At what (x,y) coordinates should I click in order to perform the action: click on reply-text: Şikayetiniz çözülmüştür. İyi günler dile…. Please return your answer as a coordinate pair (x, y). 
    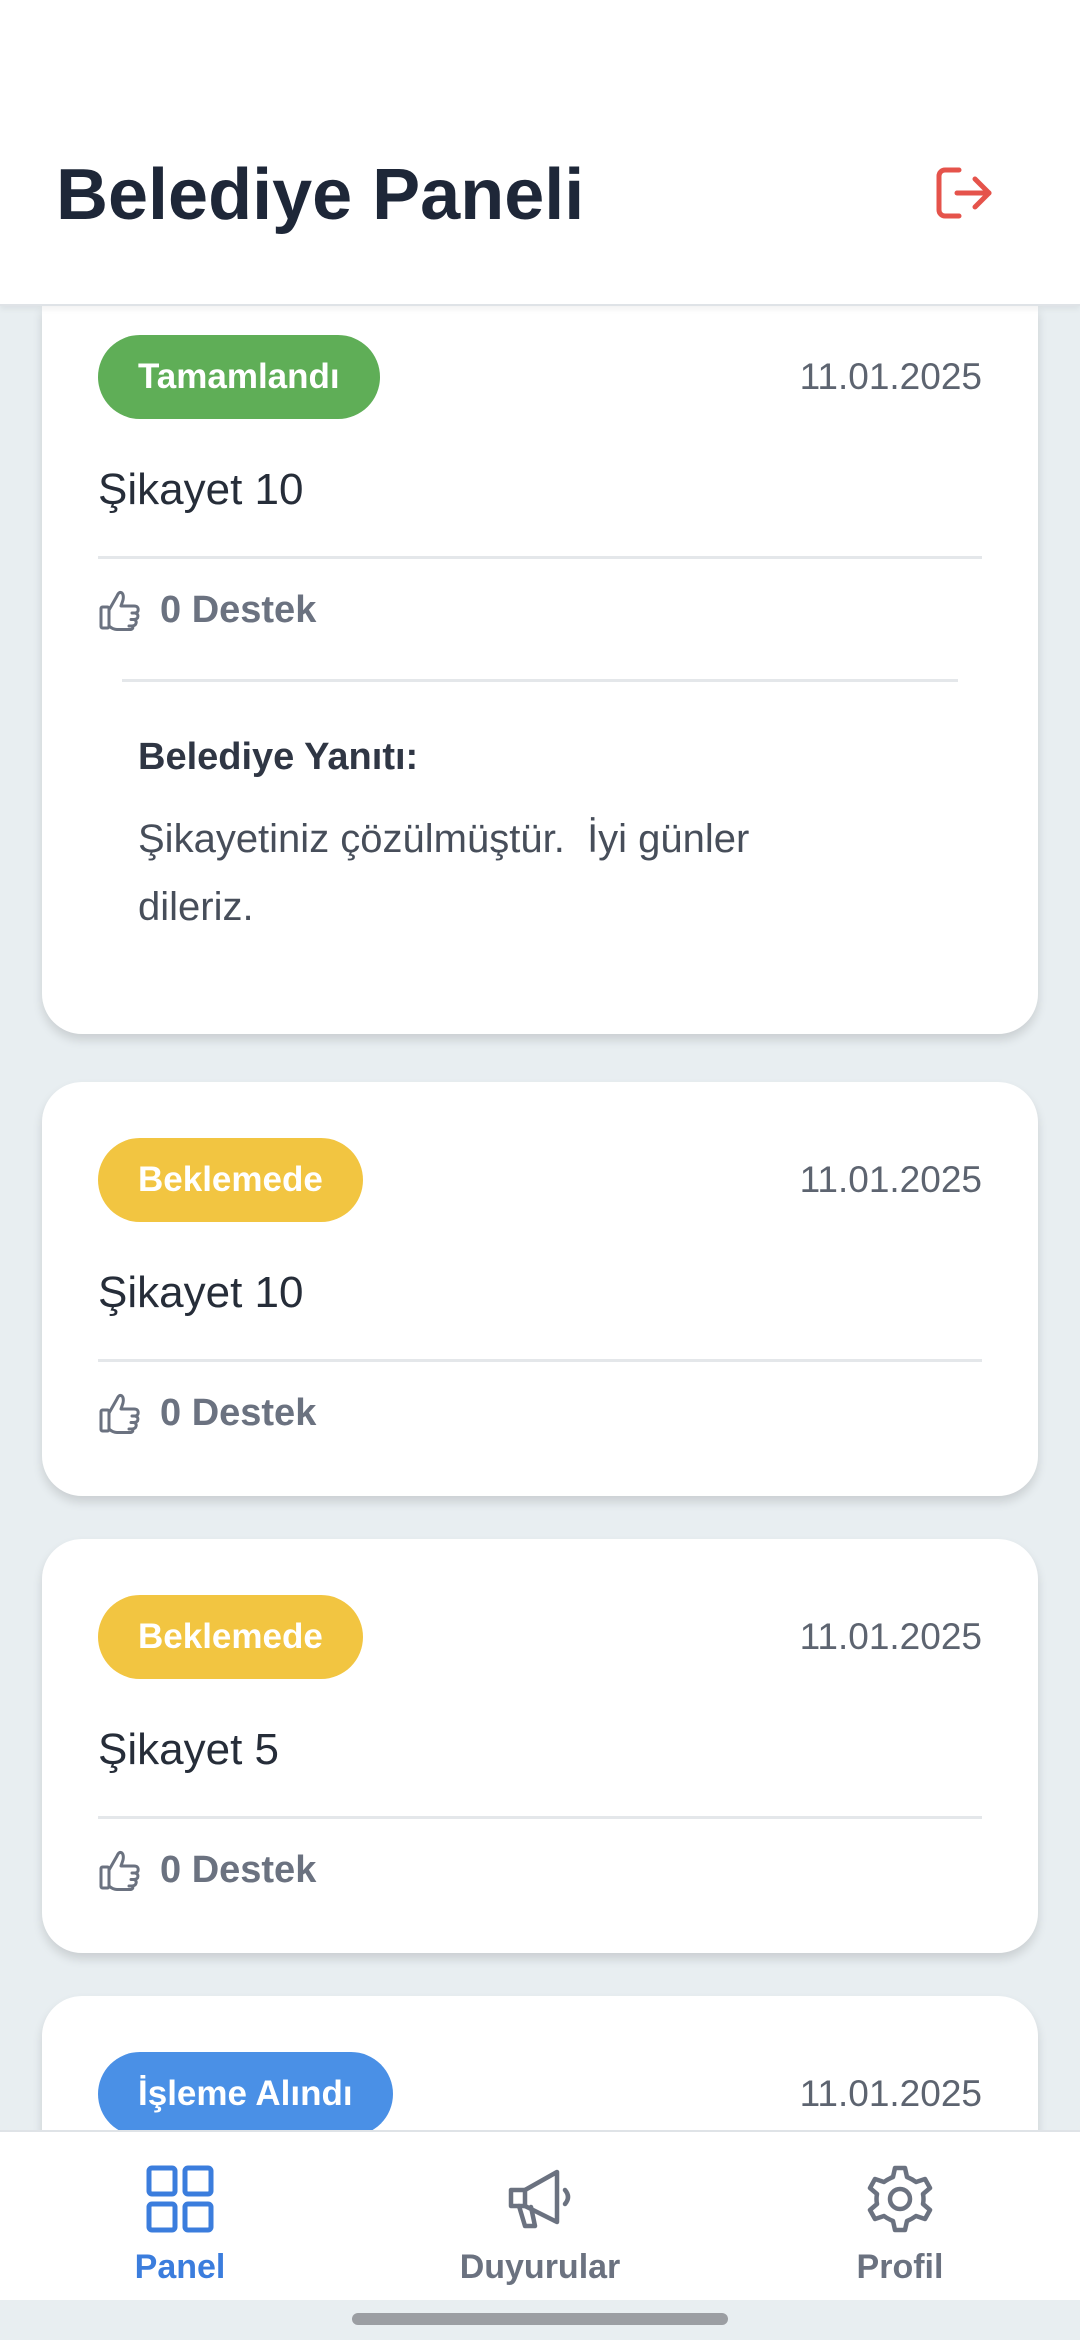
    Looking at the image, I should click on (444, 873).